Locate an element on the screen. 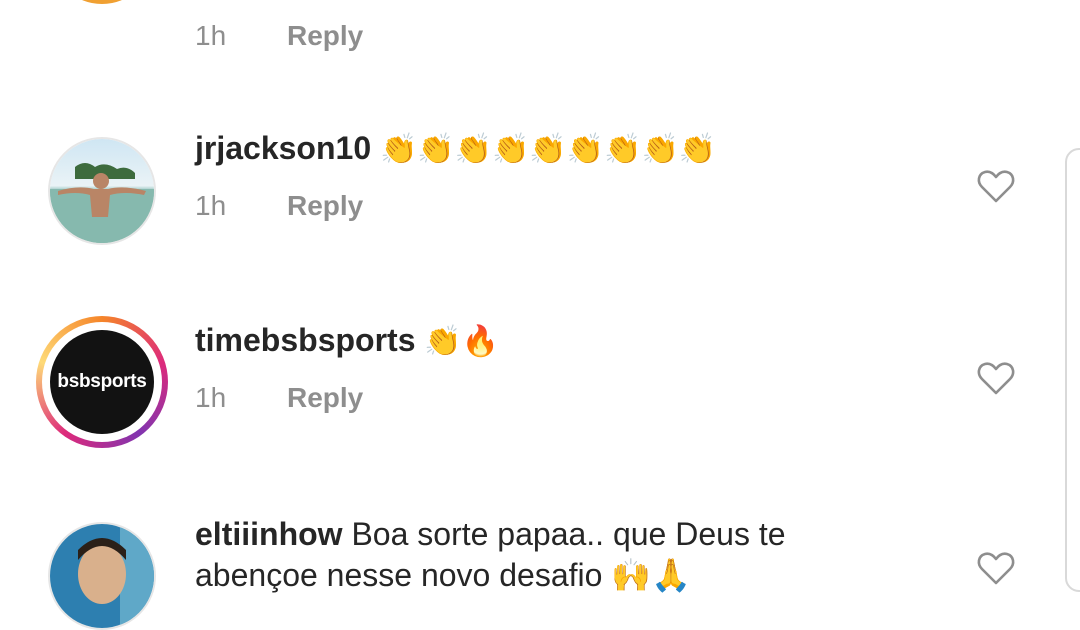 Image resolution: width=1080 pixels, height=630 pixels. comment-line: jrjackson10 👏👏👏👏👏👏👏👏👏 is located at coordinates (455, 148).